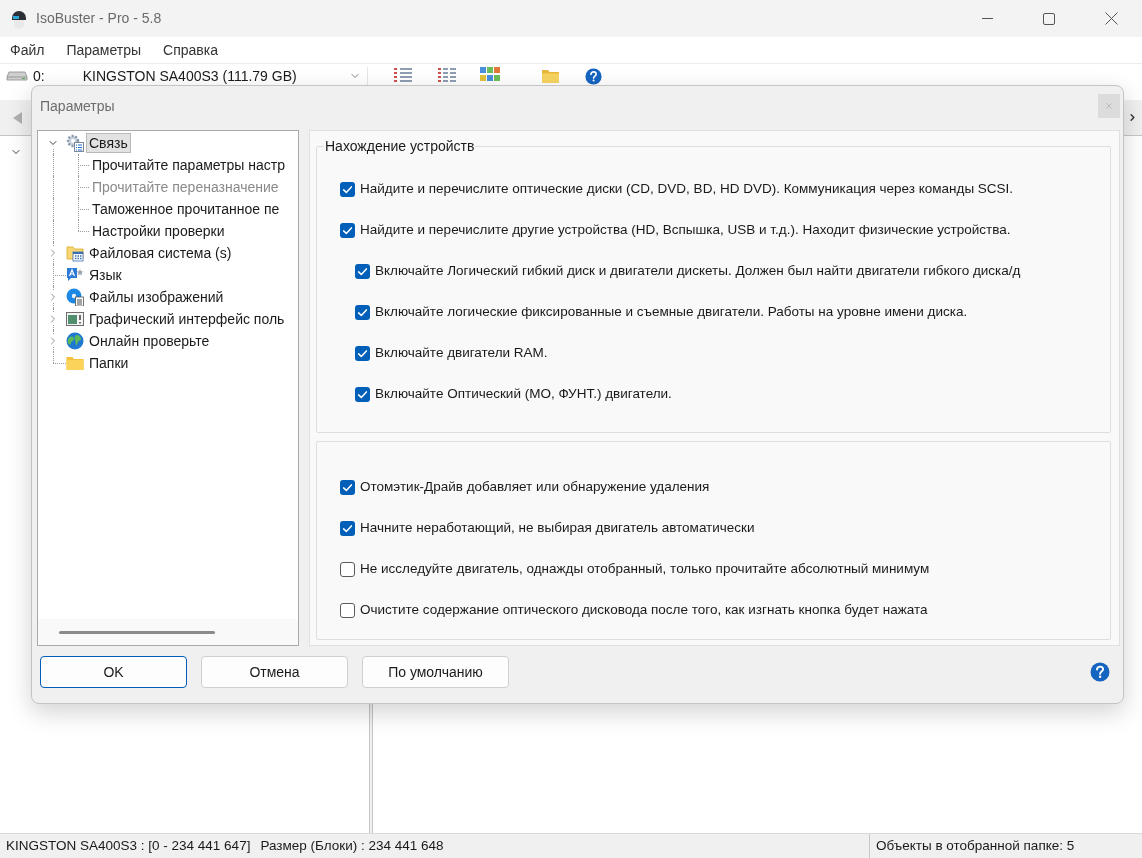 This screenshot has height=858, width=1142. I want to click on minimize-icon, so click(987, 18).